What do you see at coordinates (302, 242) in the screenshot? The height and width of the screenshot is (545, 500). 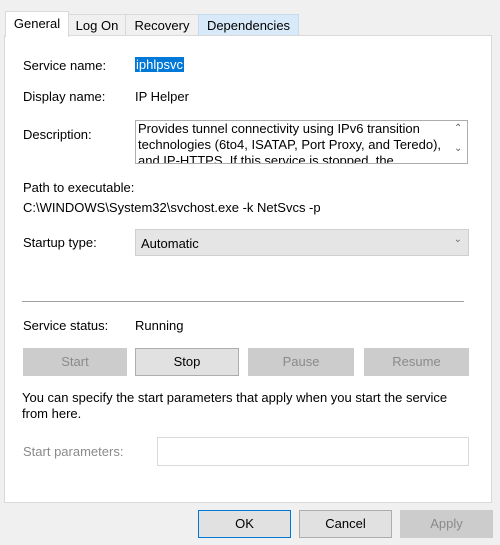 I see `startup-type-select: Automatic ⌄` at bounding box center [302, 242].